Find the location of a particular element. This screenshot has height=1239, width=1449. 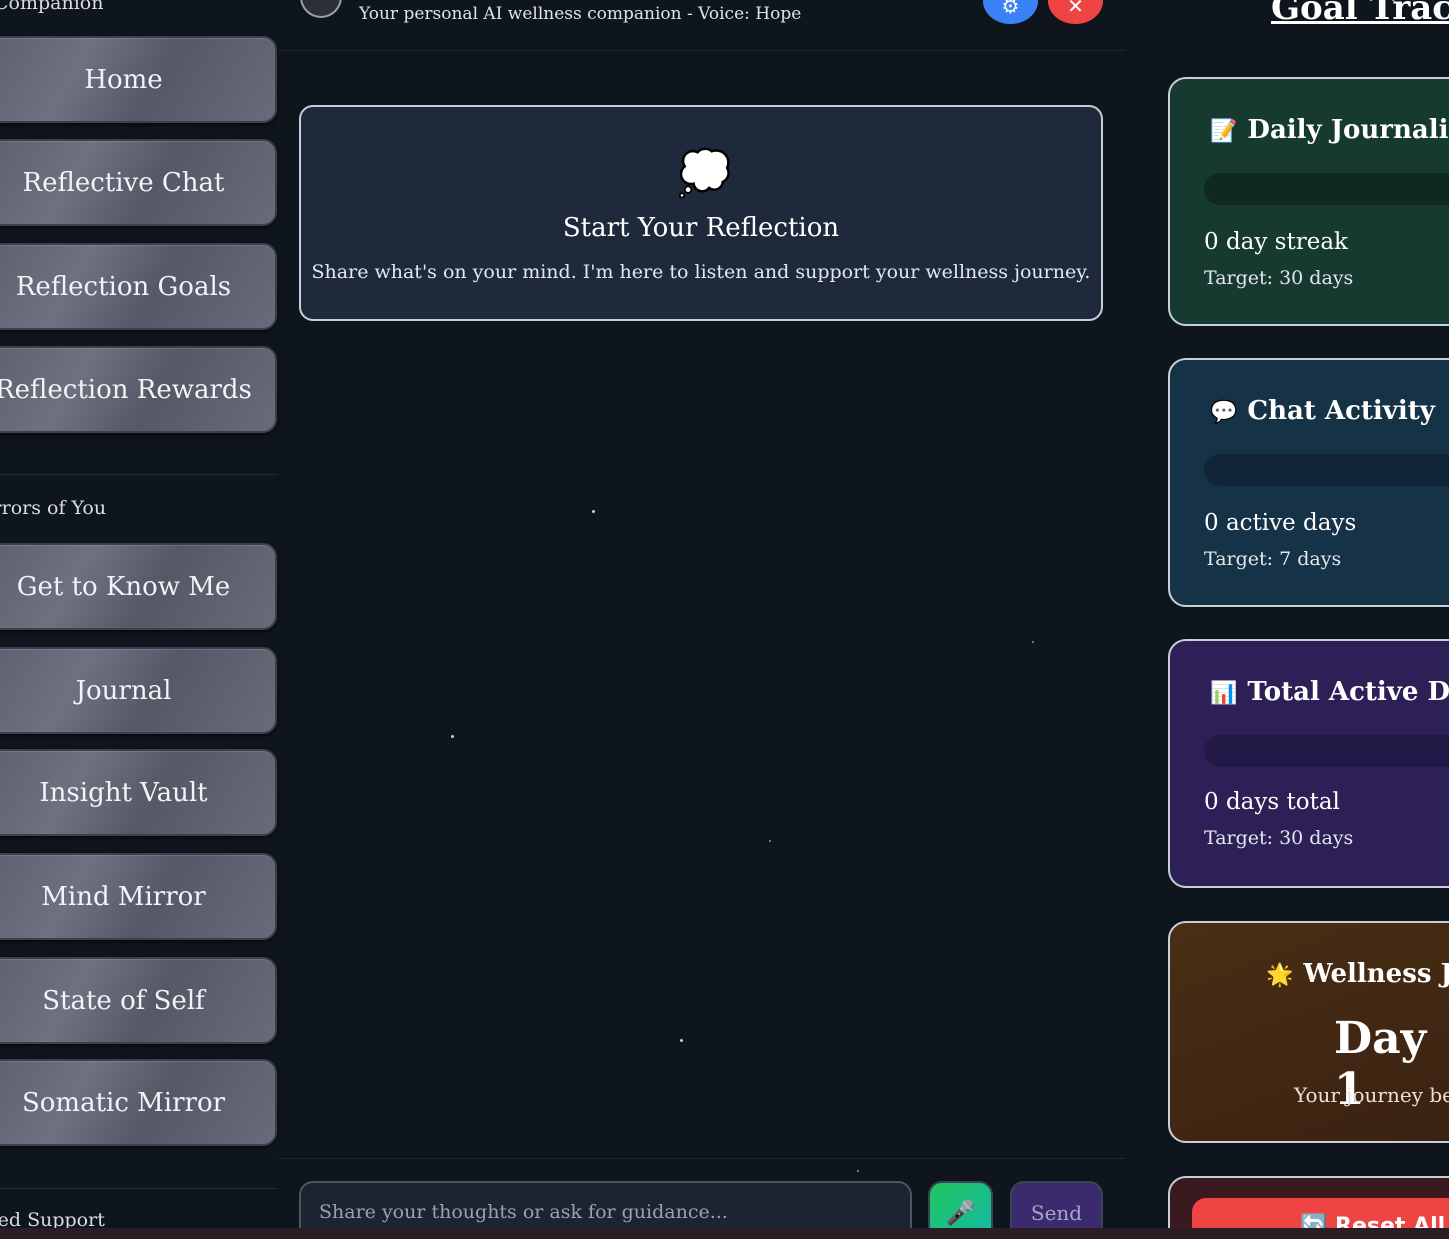

sidebar-item-label: Mind Mirror is located at coordinates (123, 896).